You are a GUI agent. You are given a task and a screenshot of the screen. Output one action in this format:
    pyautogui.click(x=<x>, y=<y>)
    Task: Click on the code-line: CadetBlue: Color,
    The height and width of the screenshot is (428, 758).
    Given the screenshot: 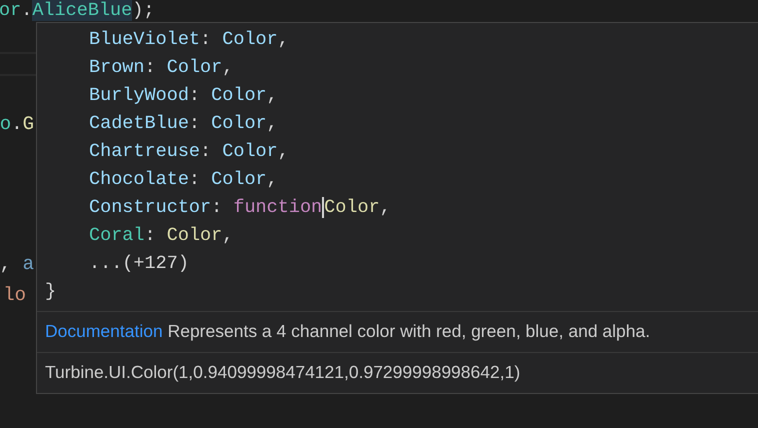 What is the action you would take?
    pyautogui.click(x=183, y=124)
    